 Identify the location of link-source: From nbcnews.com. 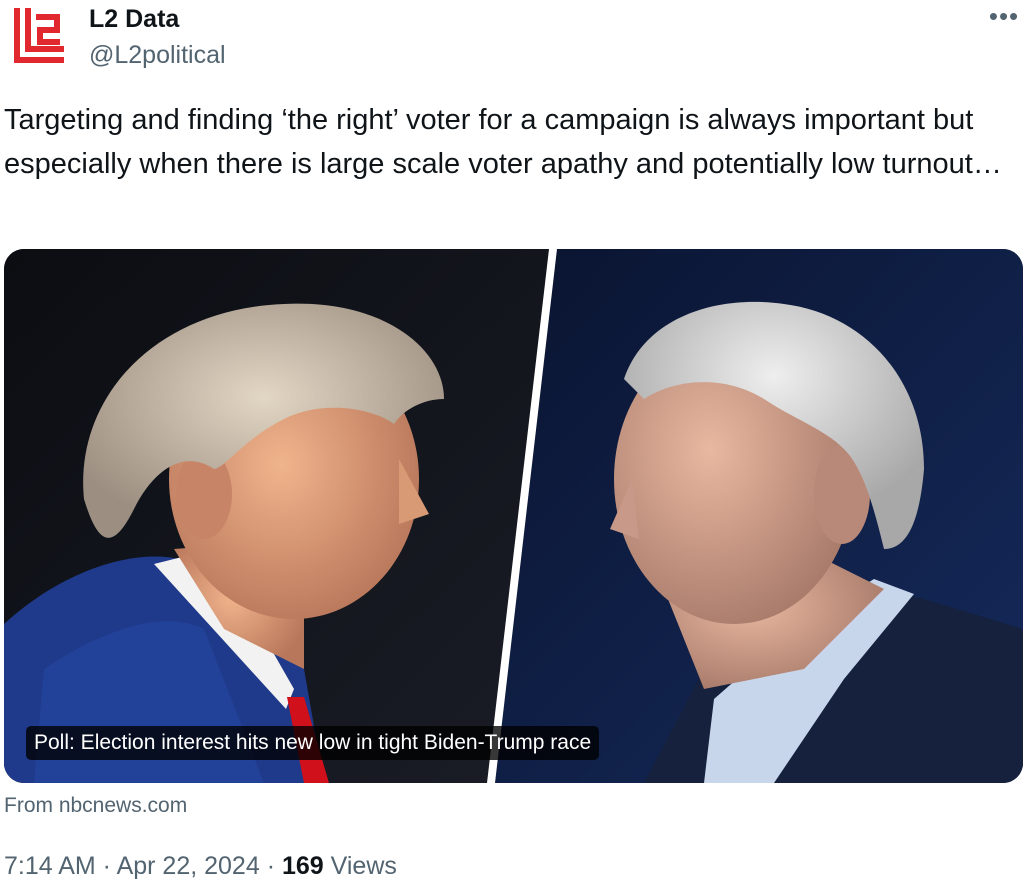
(95, 806).